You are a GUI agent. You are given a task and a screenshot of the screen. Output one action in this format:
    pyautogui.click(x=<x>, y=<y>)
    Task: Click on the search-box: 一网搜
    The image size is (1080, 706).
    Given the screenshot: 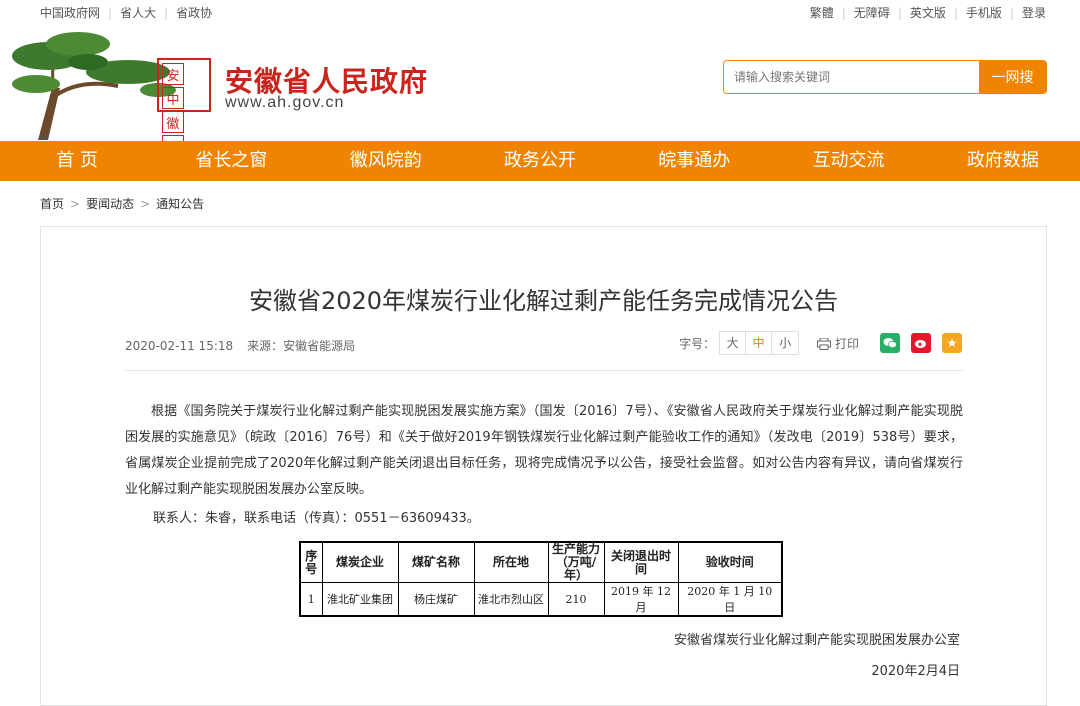 What is the action you would take?
    pyautogui.click(x=885, y=77)
    